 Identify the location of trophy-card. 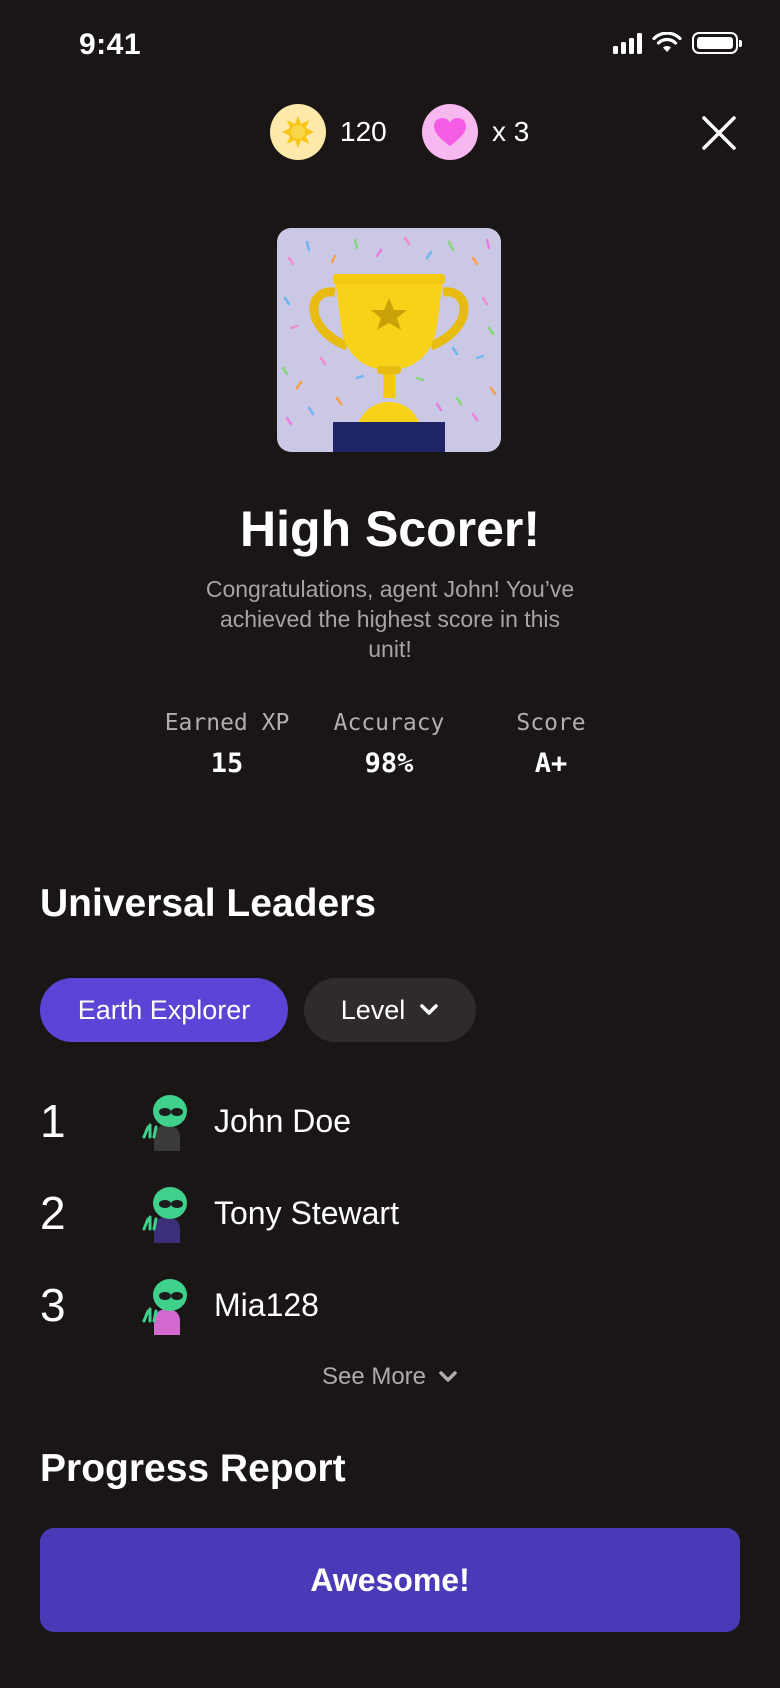
(389, 340).